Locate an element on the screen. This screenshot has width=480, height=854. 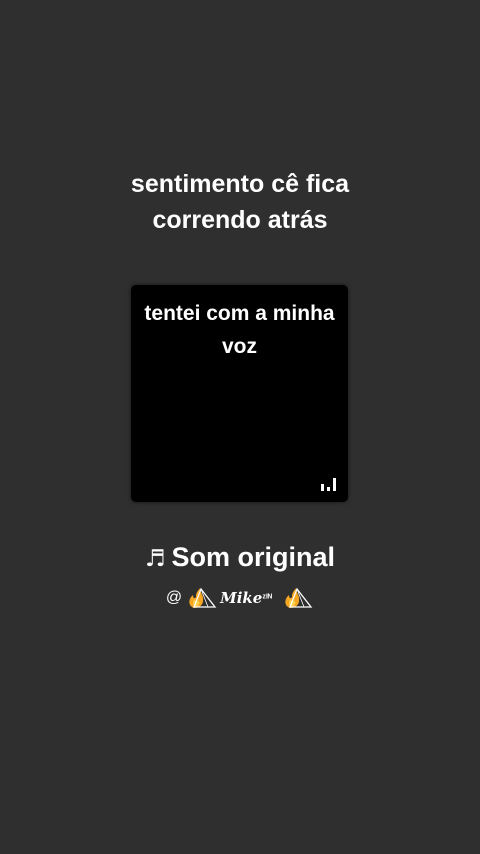
caption-line-2: correndo atrás is located at coordinates (240, 220).